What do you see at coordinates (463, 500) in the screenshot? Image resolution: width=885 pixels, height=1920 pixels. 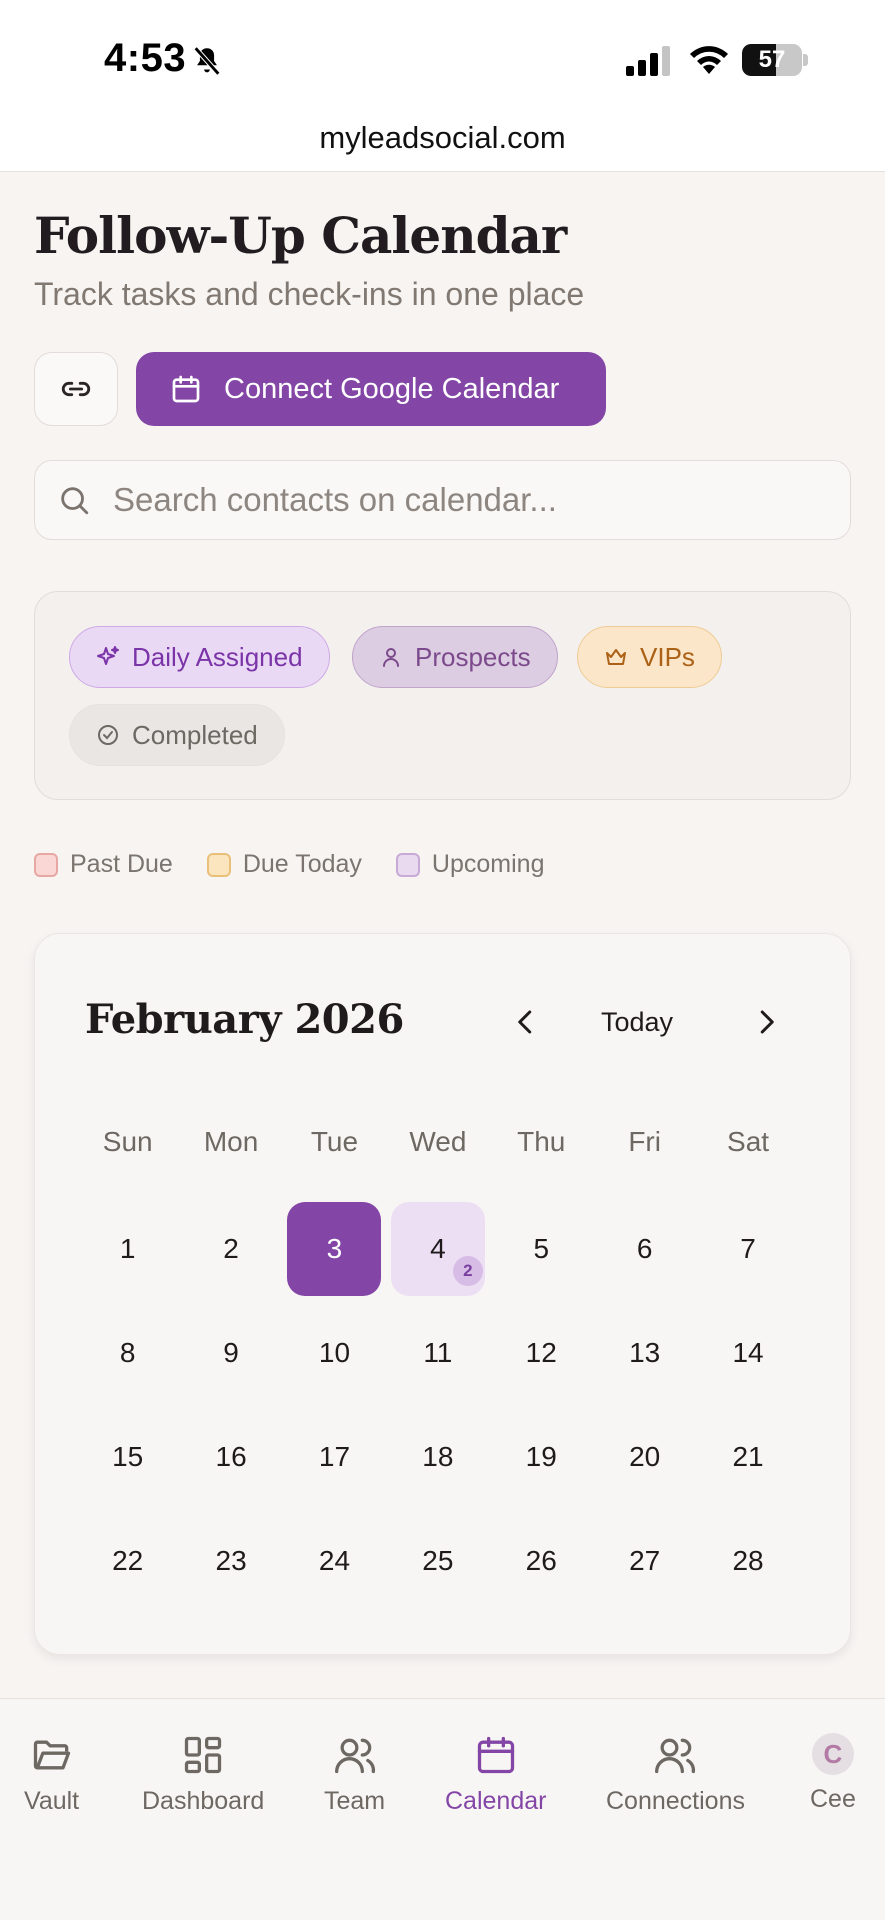 I see `search-input` at bounding box center [463, 500].